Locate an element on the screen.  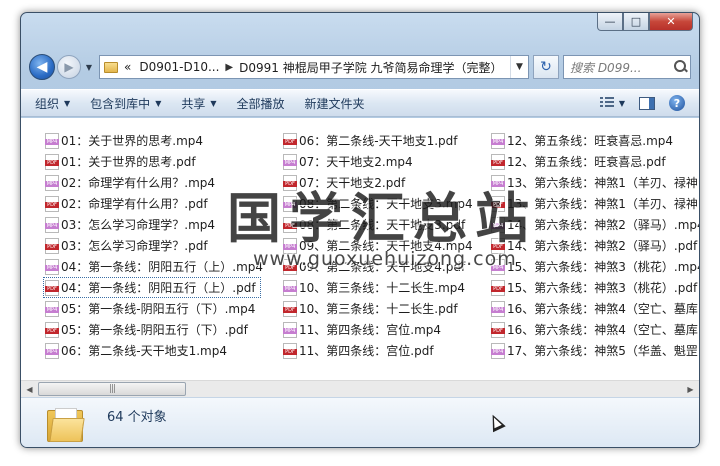
caption-buttons: — □ ✕ is located at coordinates (645, 22).